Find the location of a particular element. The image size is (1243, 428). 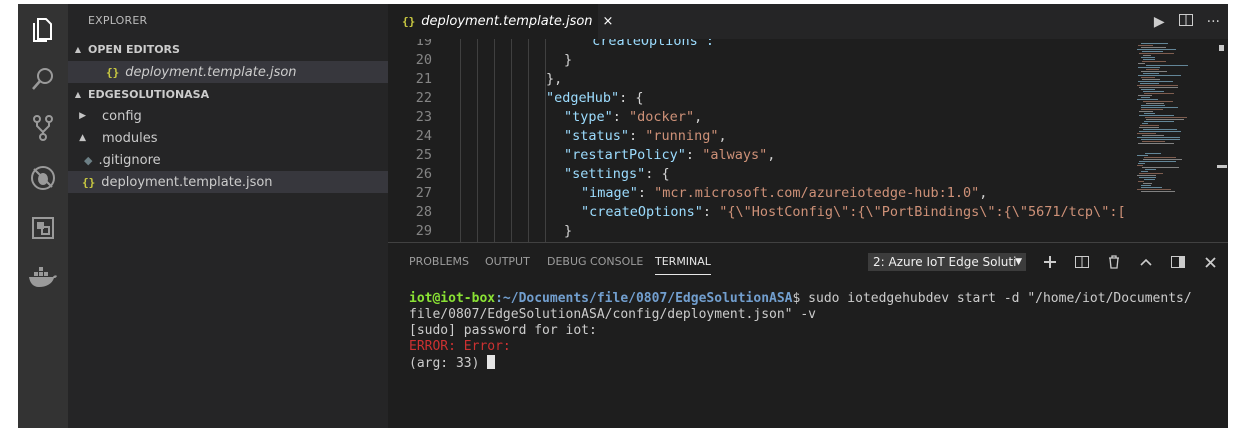

toggle-panel-icon is located at coordinates (1178, 262).